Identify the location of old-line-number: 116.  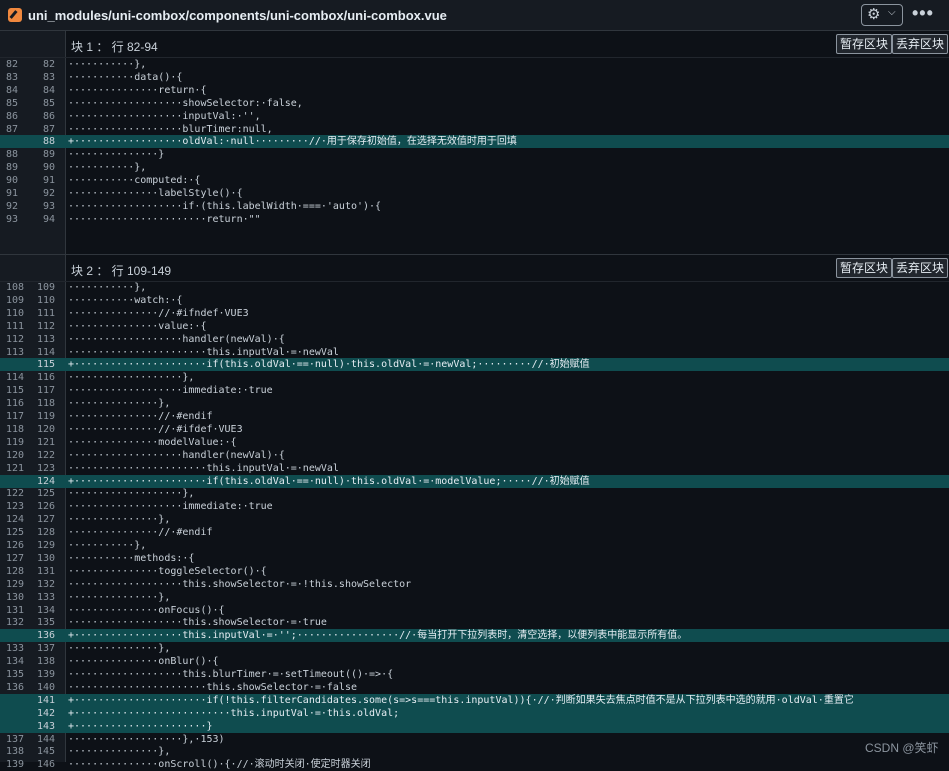
(15, 404).